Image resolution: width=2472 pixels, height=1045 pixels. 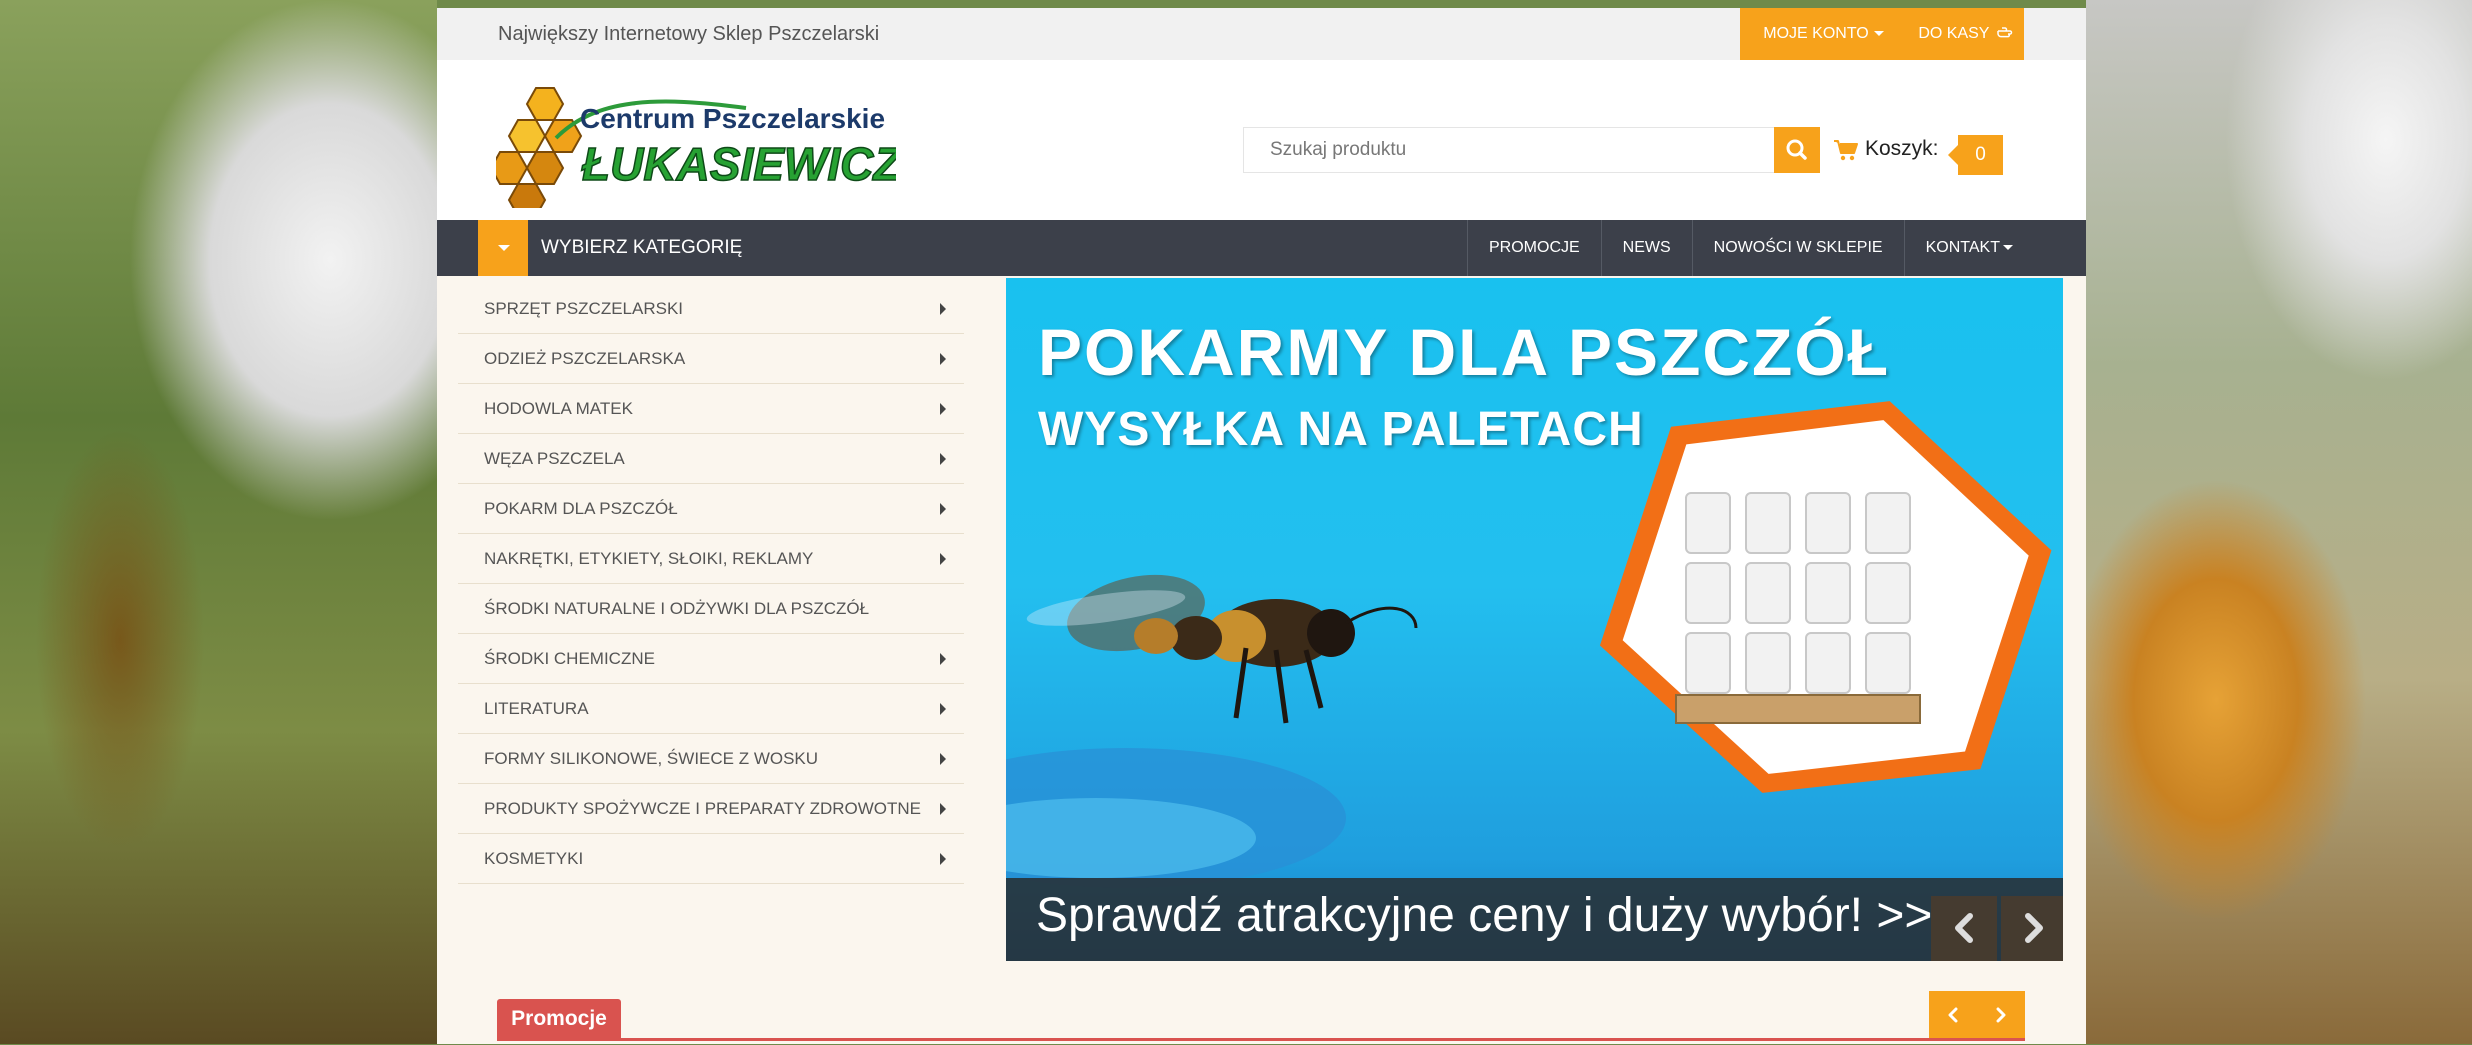 I want to click on category-label: LITERATURA, so click(x=536, y=708).